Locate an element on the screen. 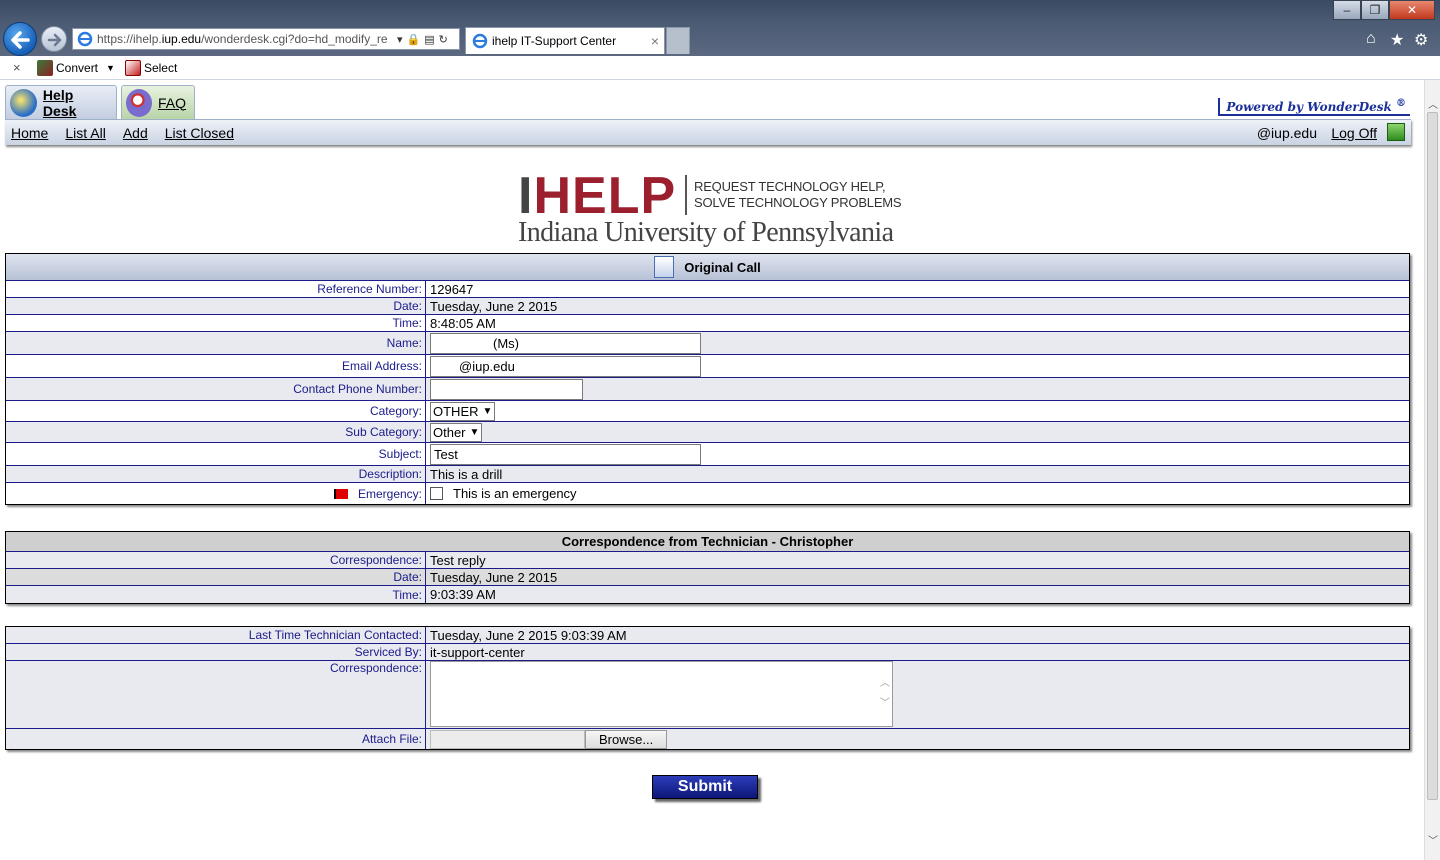 This screenshot has width=1440, height=860. logo-university: Indiana University of Pennsylvania is located at coordinates (706, 232).